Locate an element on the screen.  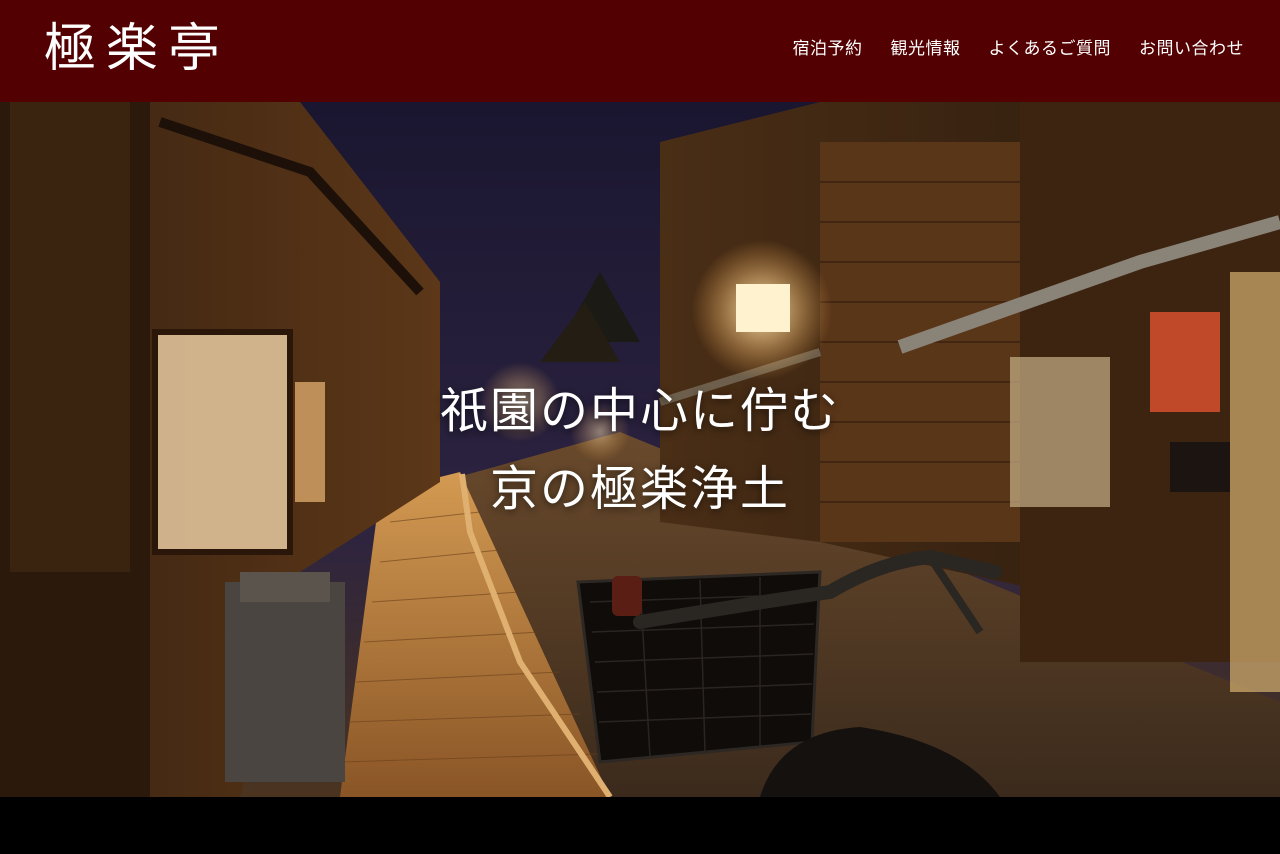
nav-link-faq: よくあるご質問 is located at coordinates (1050, 49).